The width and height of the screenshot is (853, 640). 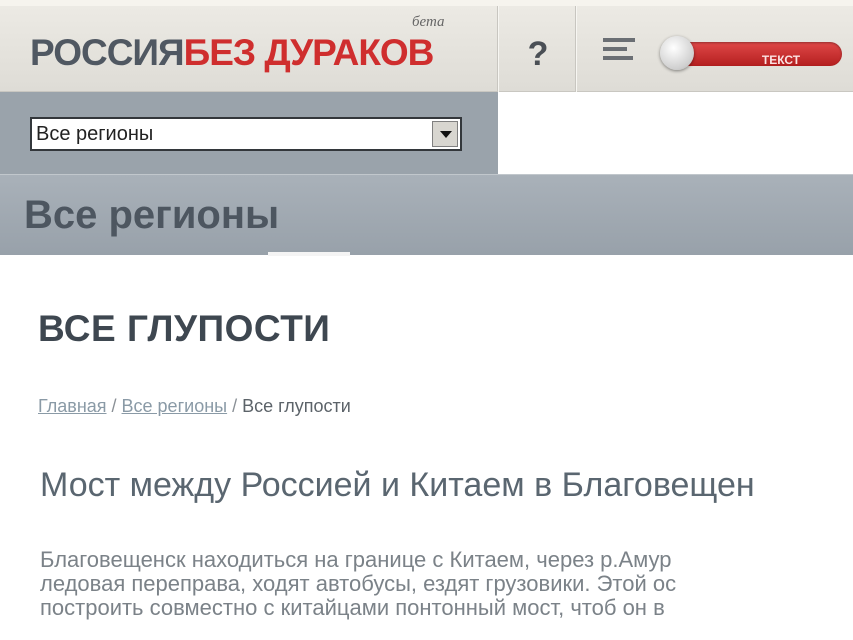 I want to click on breadcrumb-current: Все глупости, so click(x=296, y=406).